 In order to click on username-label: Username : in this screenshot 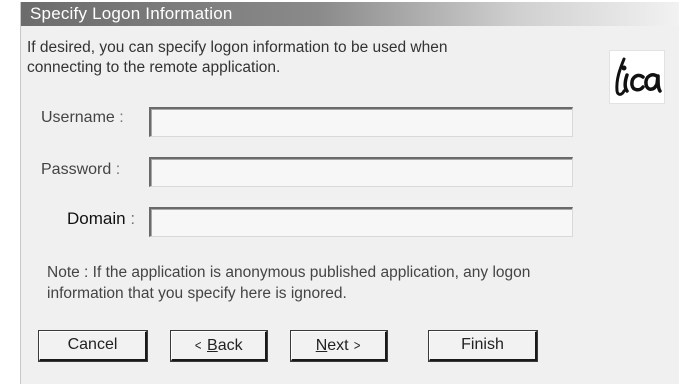, I will do `click(82, 117)`.